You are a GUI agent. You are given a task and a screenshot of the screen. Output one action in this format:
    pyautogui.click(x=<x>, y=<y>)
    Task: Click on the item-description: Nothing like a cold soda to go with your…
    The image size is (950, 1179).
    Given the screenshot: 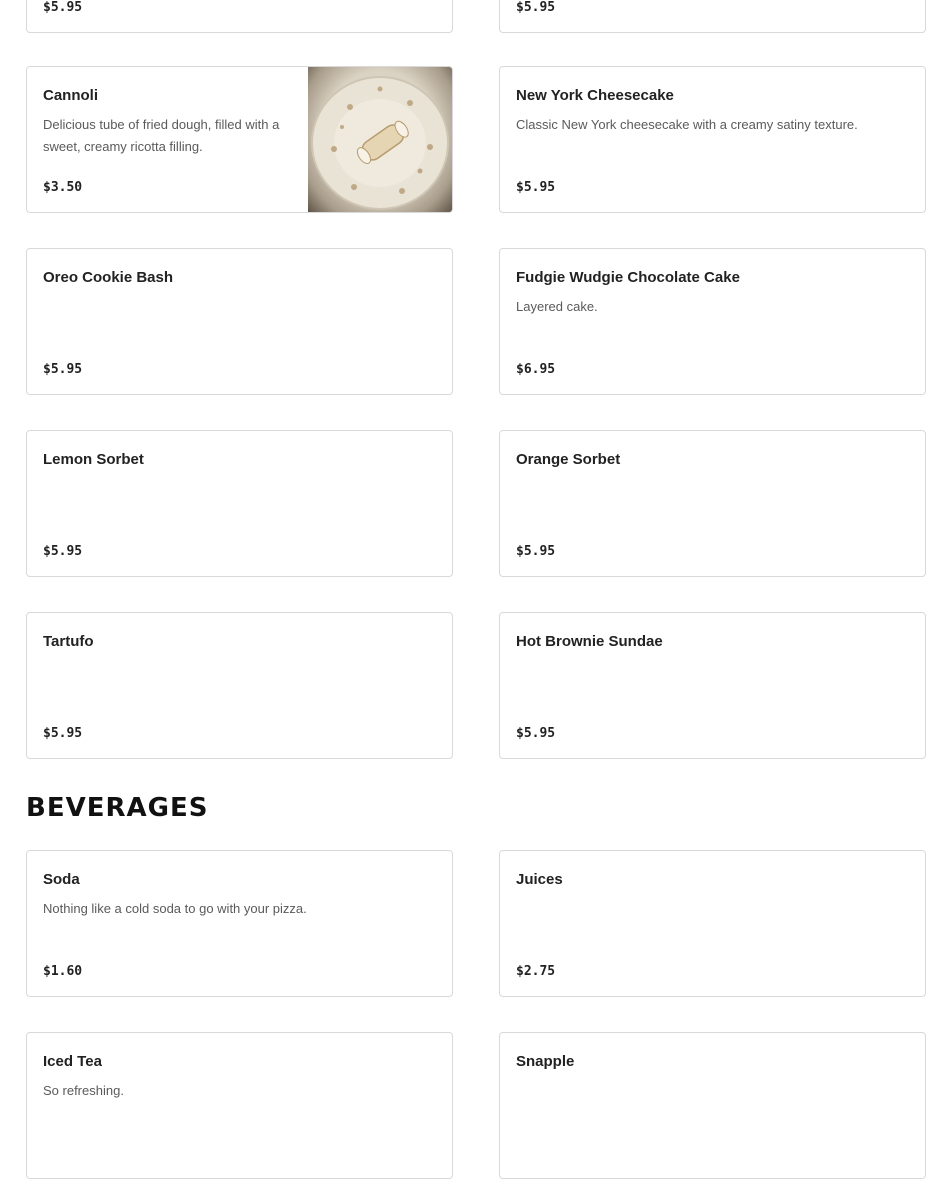 What is the action you would take?
    pyautogui.click(x=175, y=908)
    